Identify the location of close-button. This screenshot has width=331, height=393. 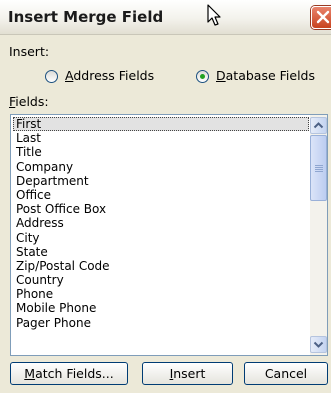
(321, 17).